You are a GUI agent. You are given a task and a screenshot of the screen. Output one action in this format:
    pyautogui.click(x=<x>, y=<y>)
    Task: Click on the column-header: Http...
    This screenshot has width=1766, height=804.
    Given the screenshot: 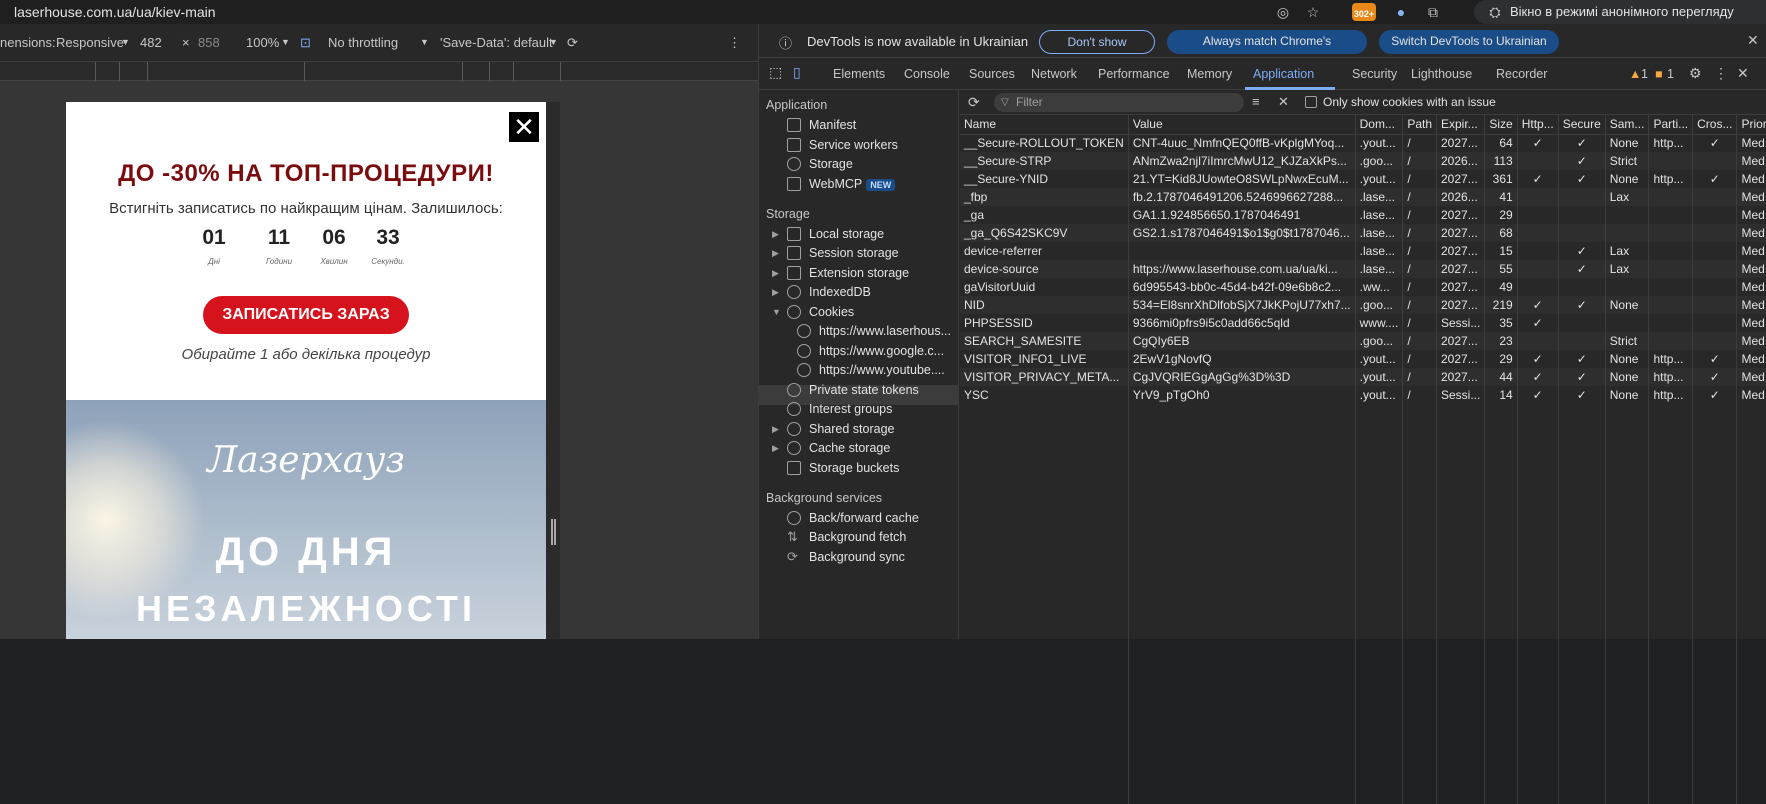 What is the action you would take?
    pyautogui.click(x=1538, y=125)
    